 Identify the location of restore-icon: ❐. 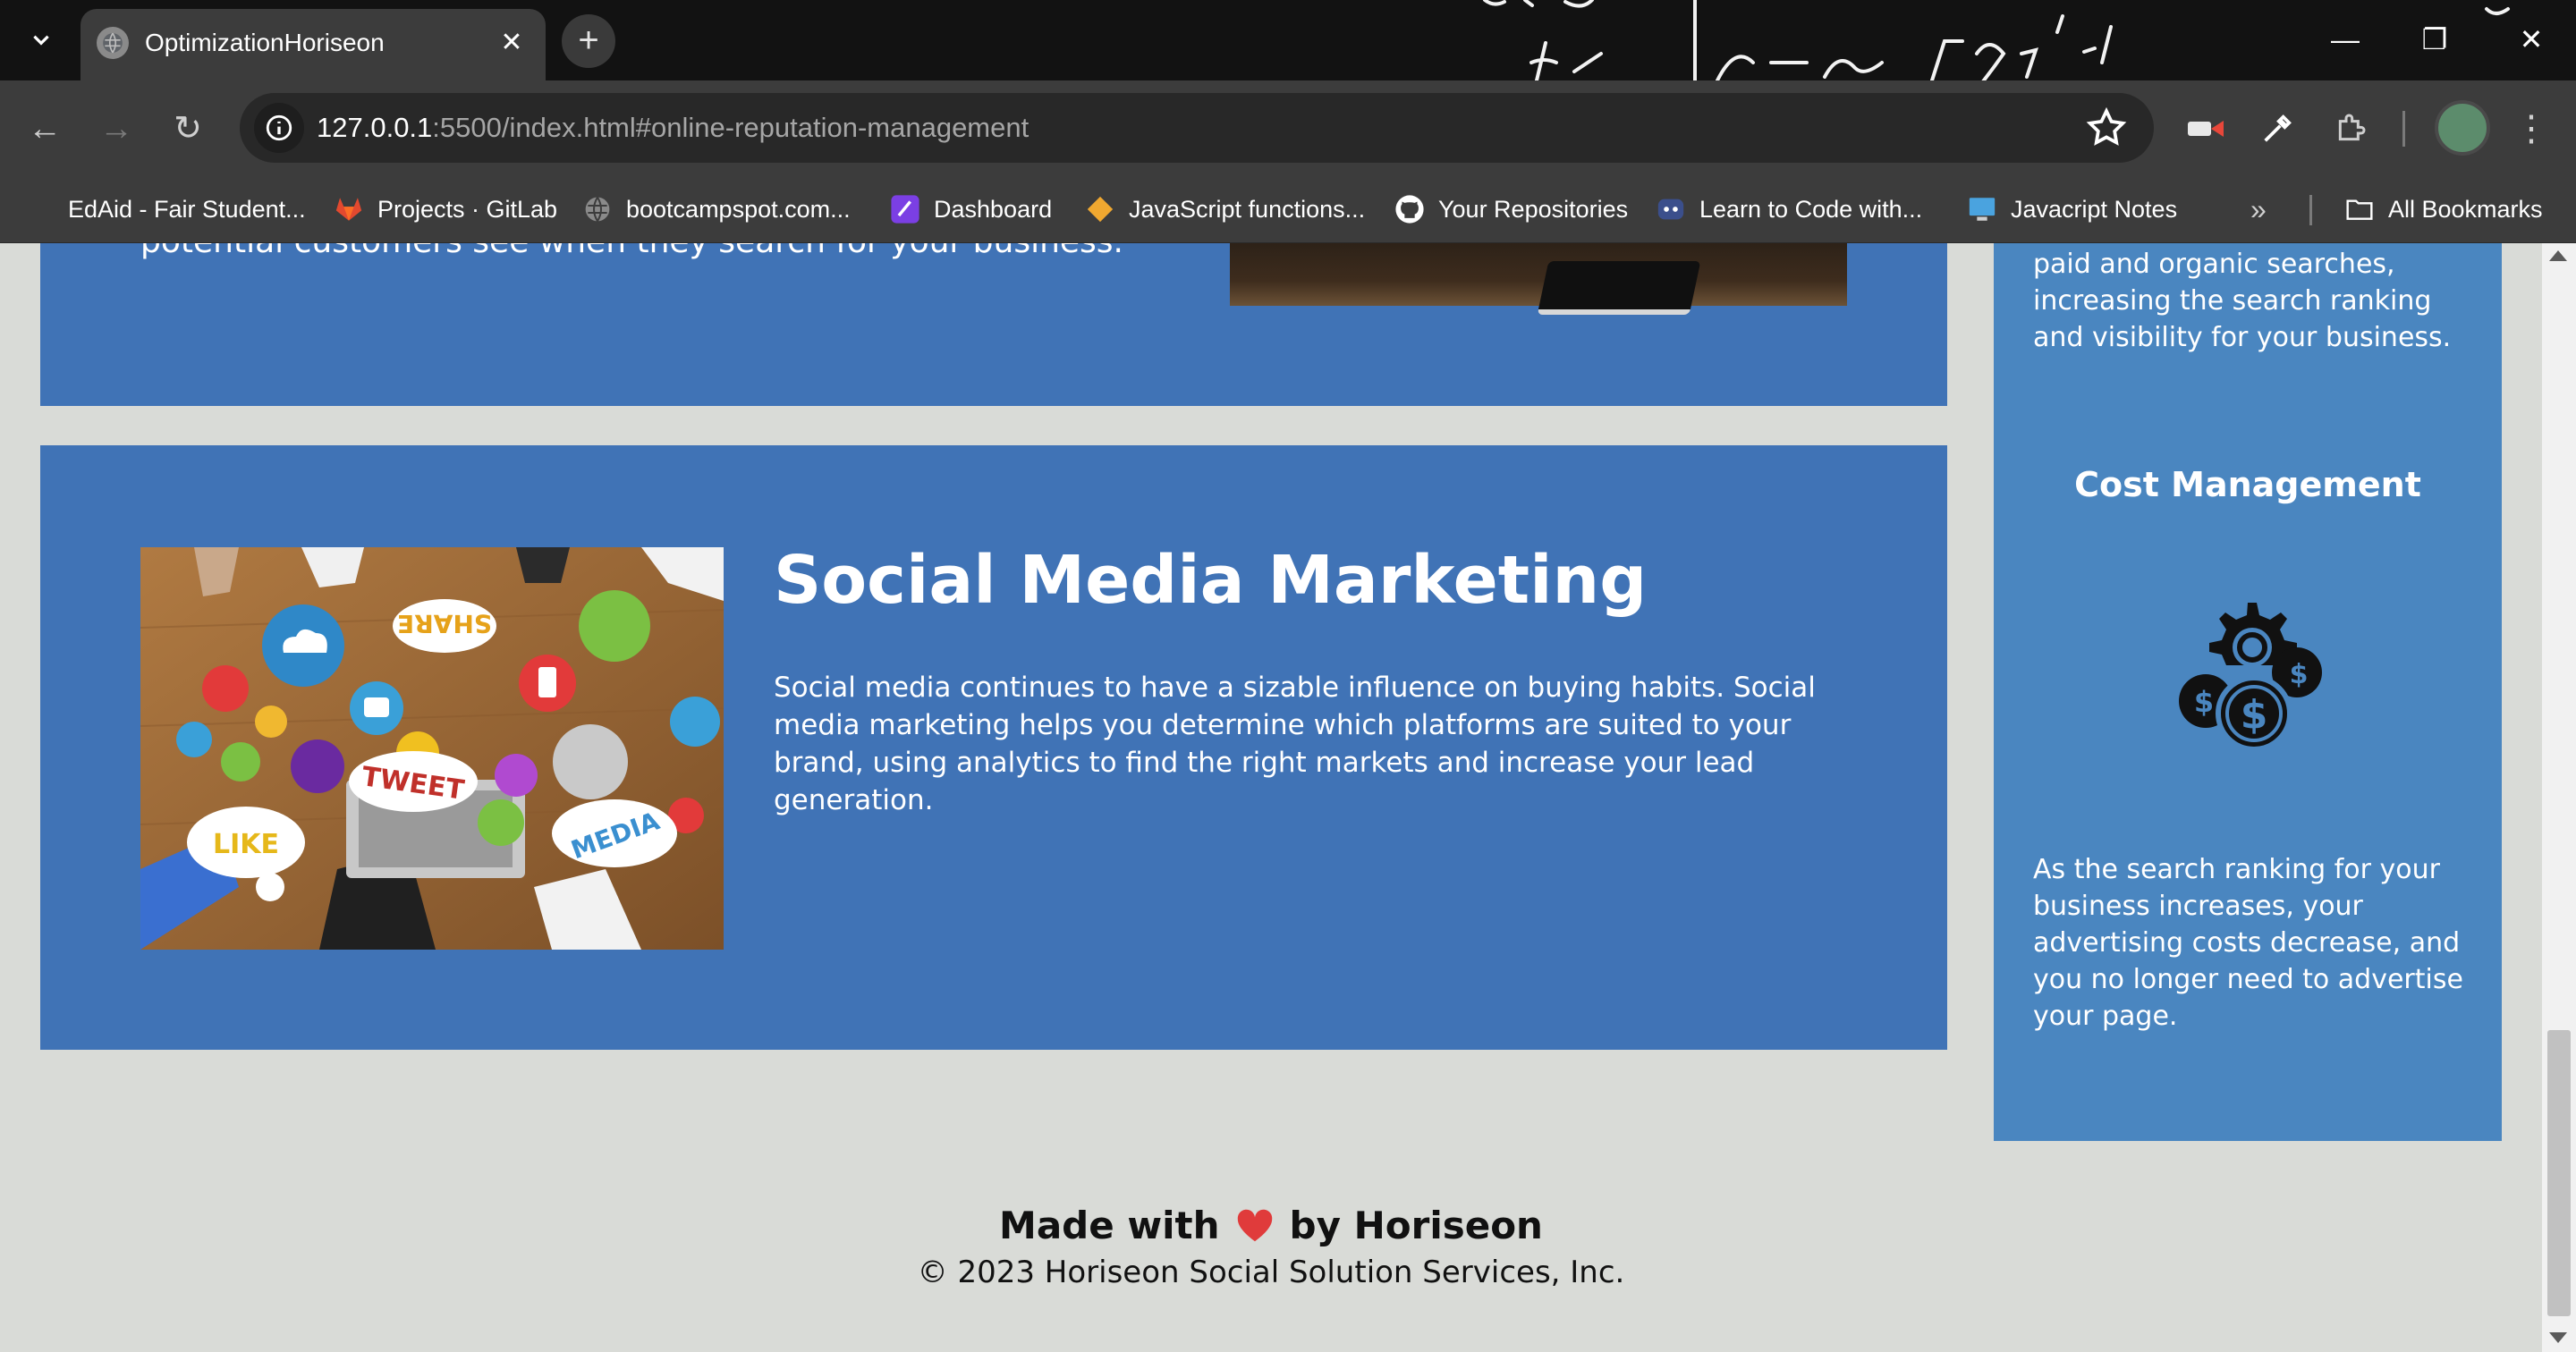
(2434, 39).